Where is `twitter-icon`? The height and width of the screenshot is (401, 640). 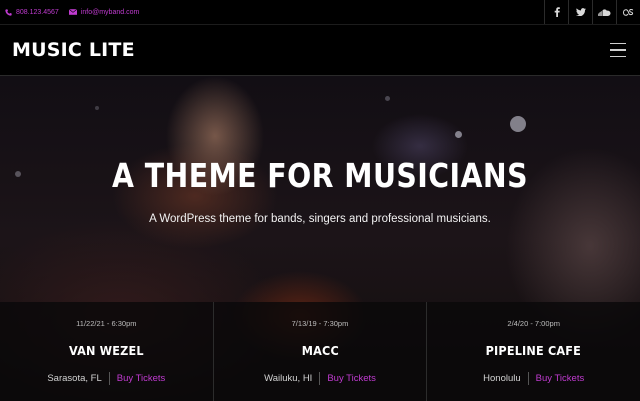
twitter-icon is located at coordinates (580, 12).